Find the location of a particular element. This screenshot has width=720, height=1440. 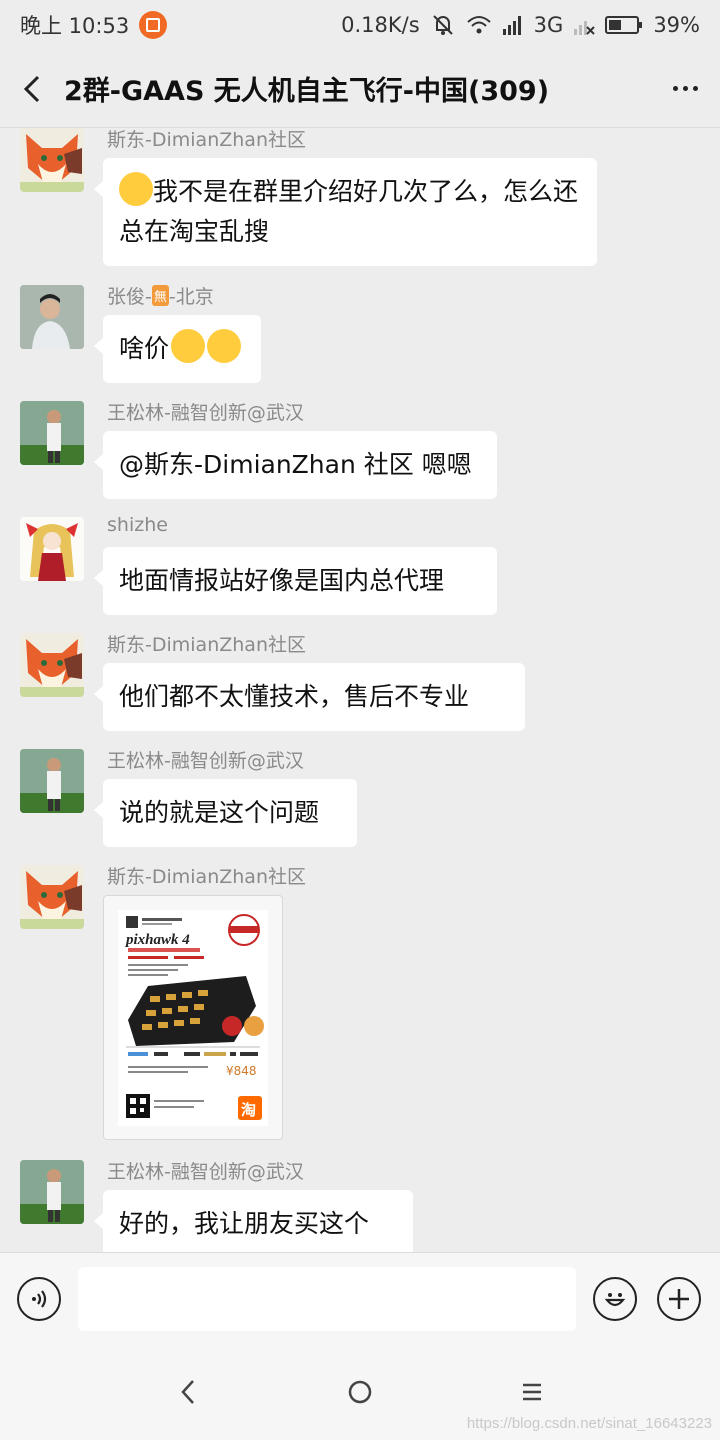

message-text: 说的就是这个问题 is located at coordinates (219, 812).